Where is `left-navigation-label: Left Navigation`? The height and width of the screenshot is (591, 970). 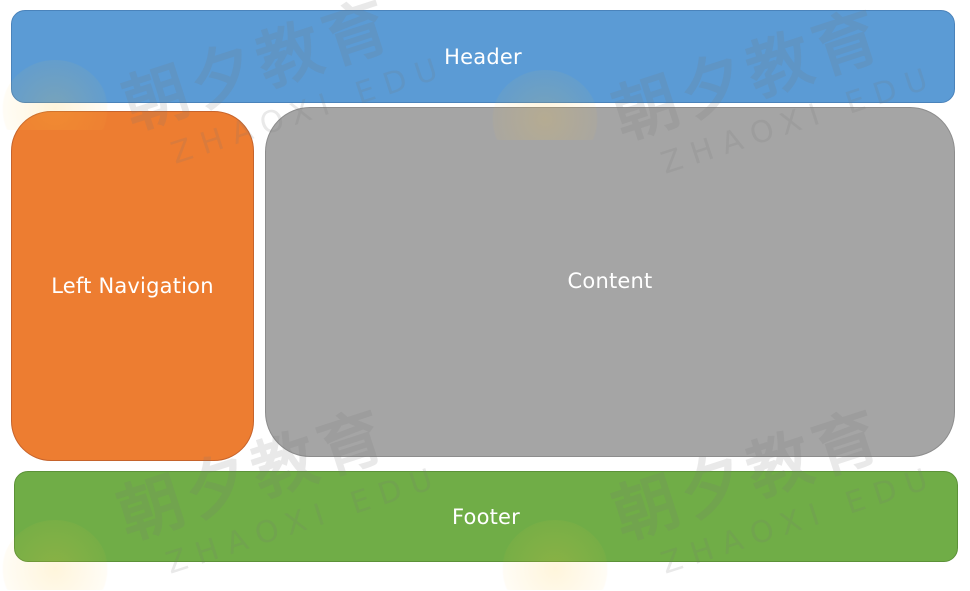 left-navigation-label: Left Navigation is located at coordinates (132, 286).